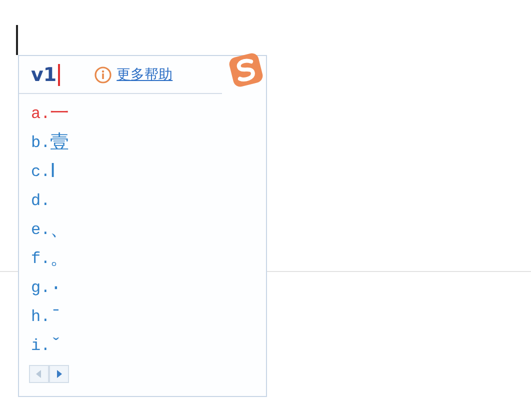 The width and height of the screenshot is (531, 400). Describe the element at coordinates (148, 114) in the screenshot. I see `candidate-item: a.一` at that location.